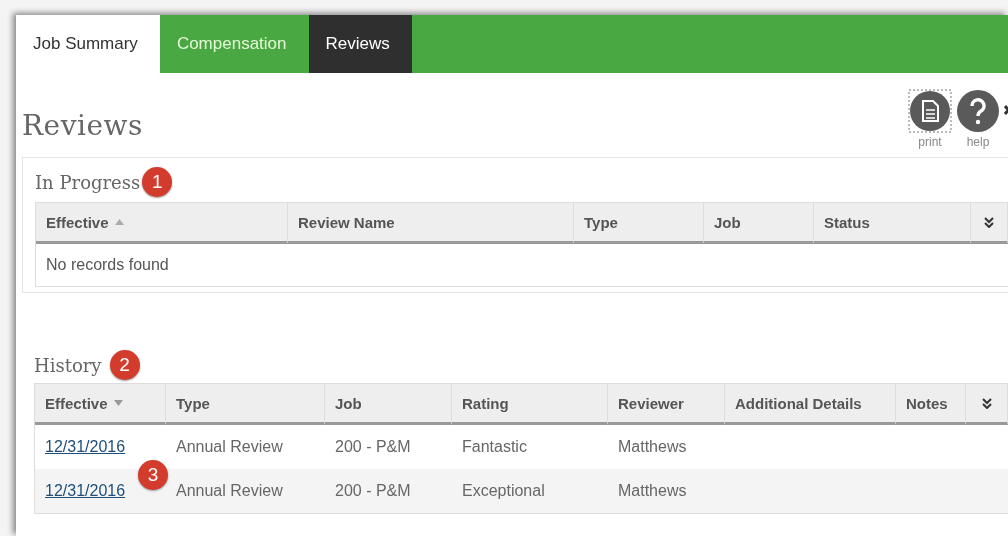 Image resolution: width=1008 pixels, height=536 pixels. What do you see at coordinates (931, 404) in the screenshot?
I see `column-header: Notes` at bounding box center [931, 404].